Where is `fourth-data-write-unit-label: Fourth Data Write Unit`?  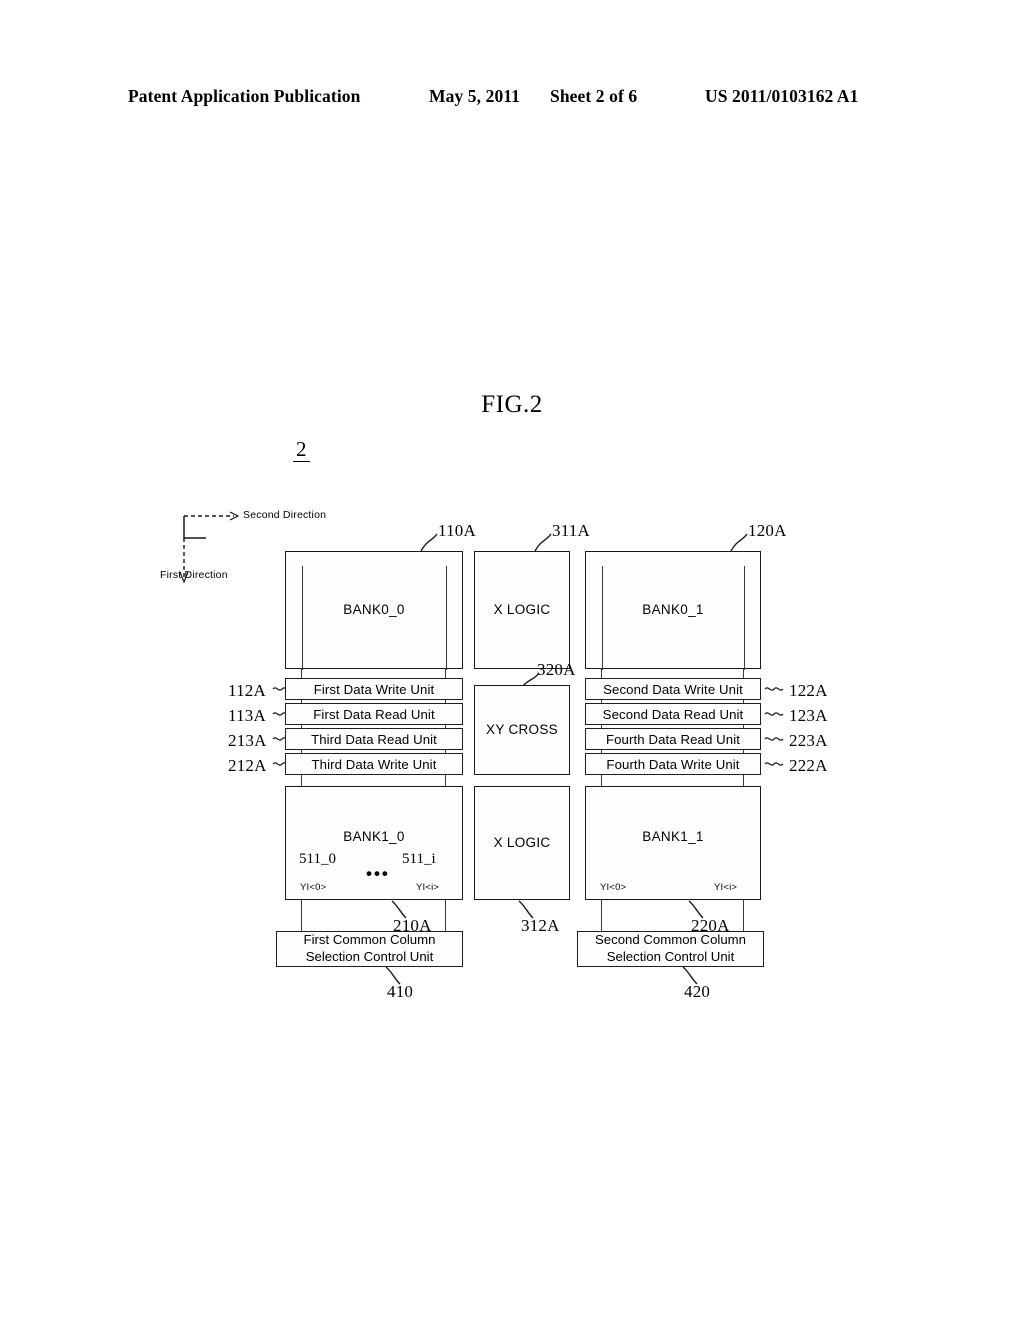
fourth-data-write-unit-label: Fourth Data Write Unit is located at coordinates (673, 764).